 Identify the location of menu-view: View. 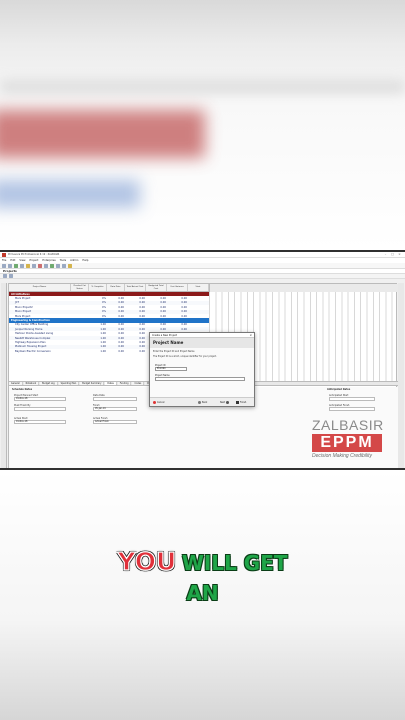
(22, 260).